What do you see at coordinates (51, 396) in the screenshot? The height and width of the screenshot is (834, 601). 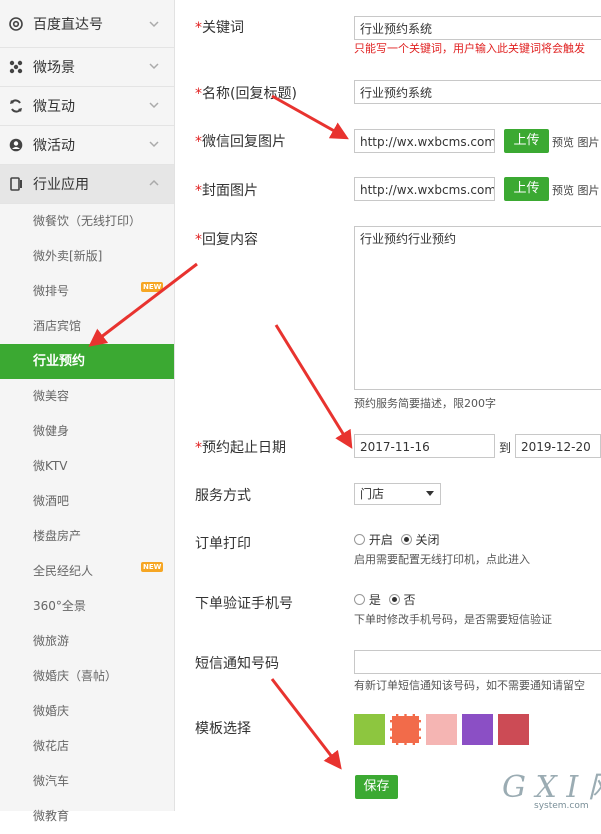 I see `sidebar-item-label: 微美容` at bounding box center [51, 396].